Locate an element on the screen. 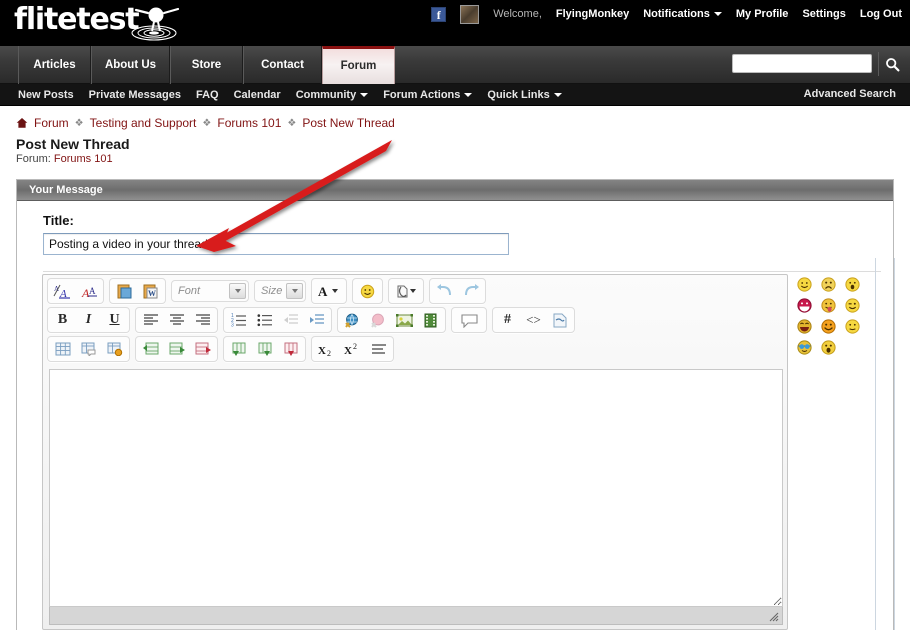 Image resolution: width=910 pixels, height=630 pixels. quote-icon is located at coordinates (469, 320).